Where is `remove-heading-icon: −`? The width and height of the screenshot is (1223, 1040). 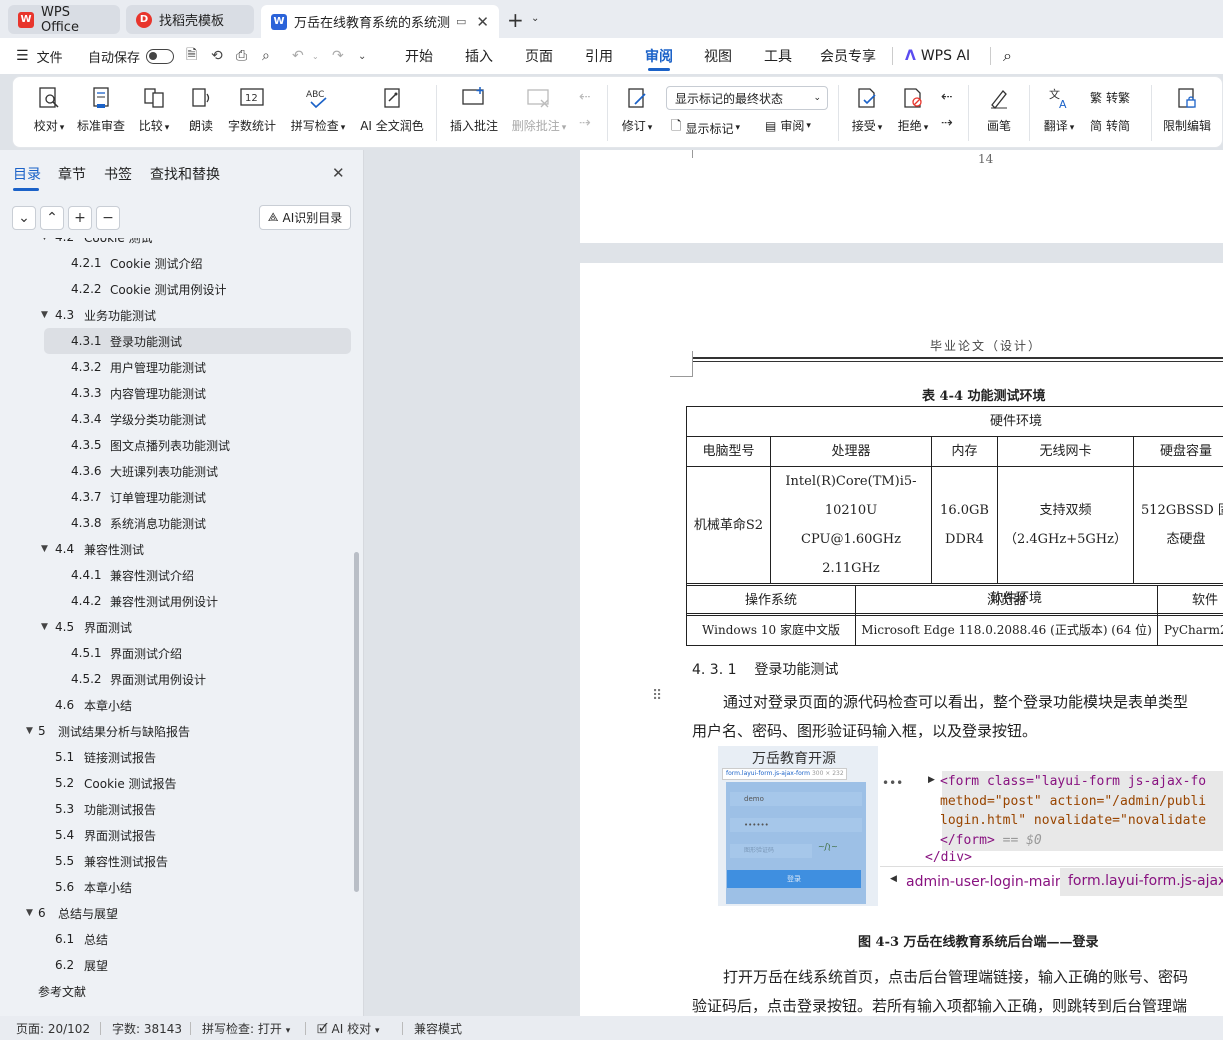
remove-heading-icon: − is located at coordinates (108, 218).